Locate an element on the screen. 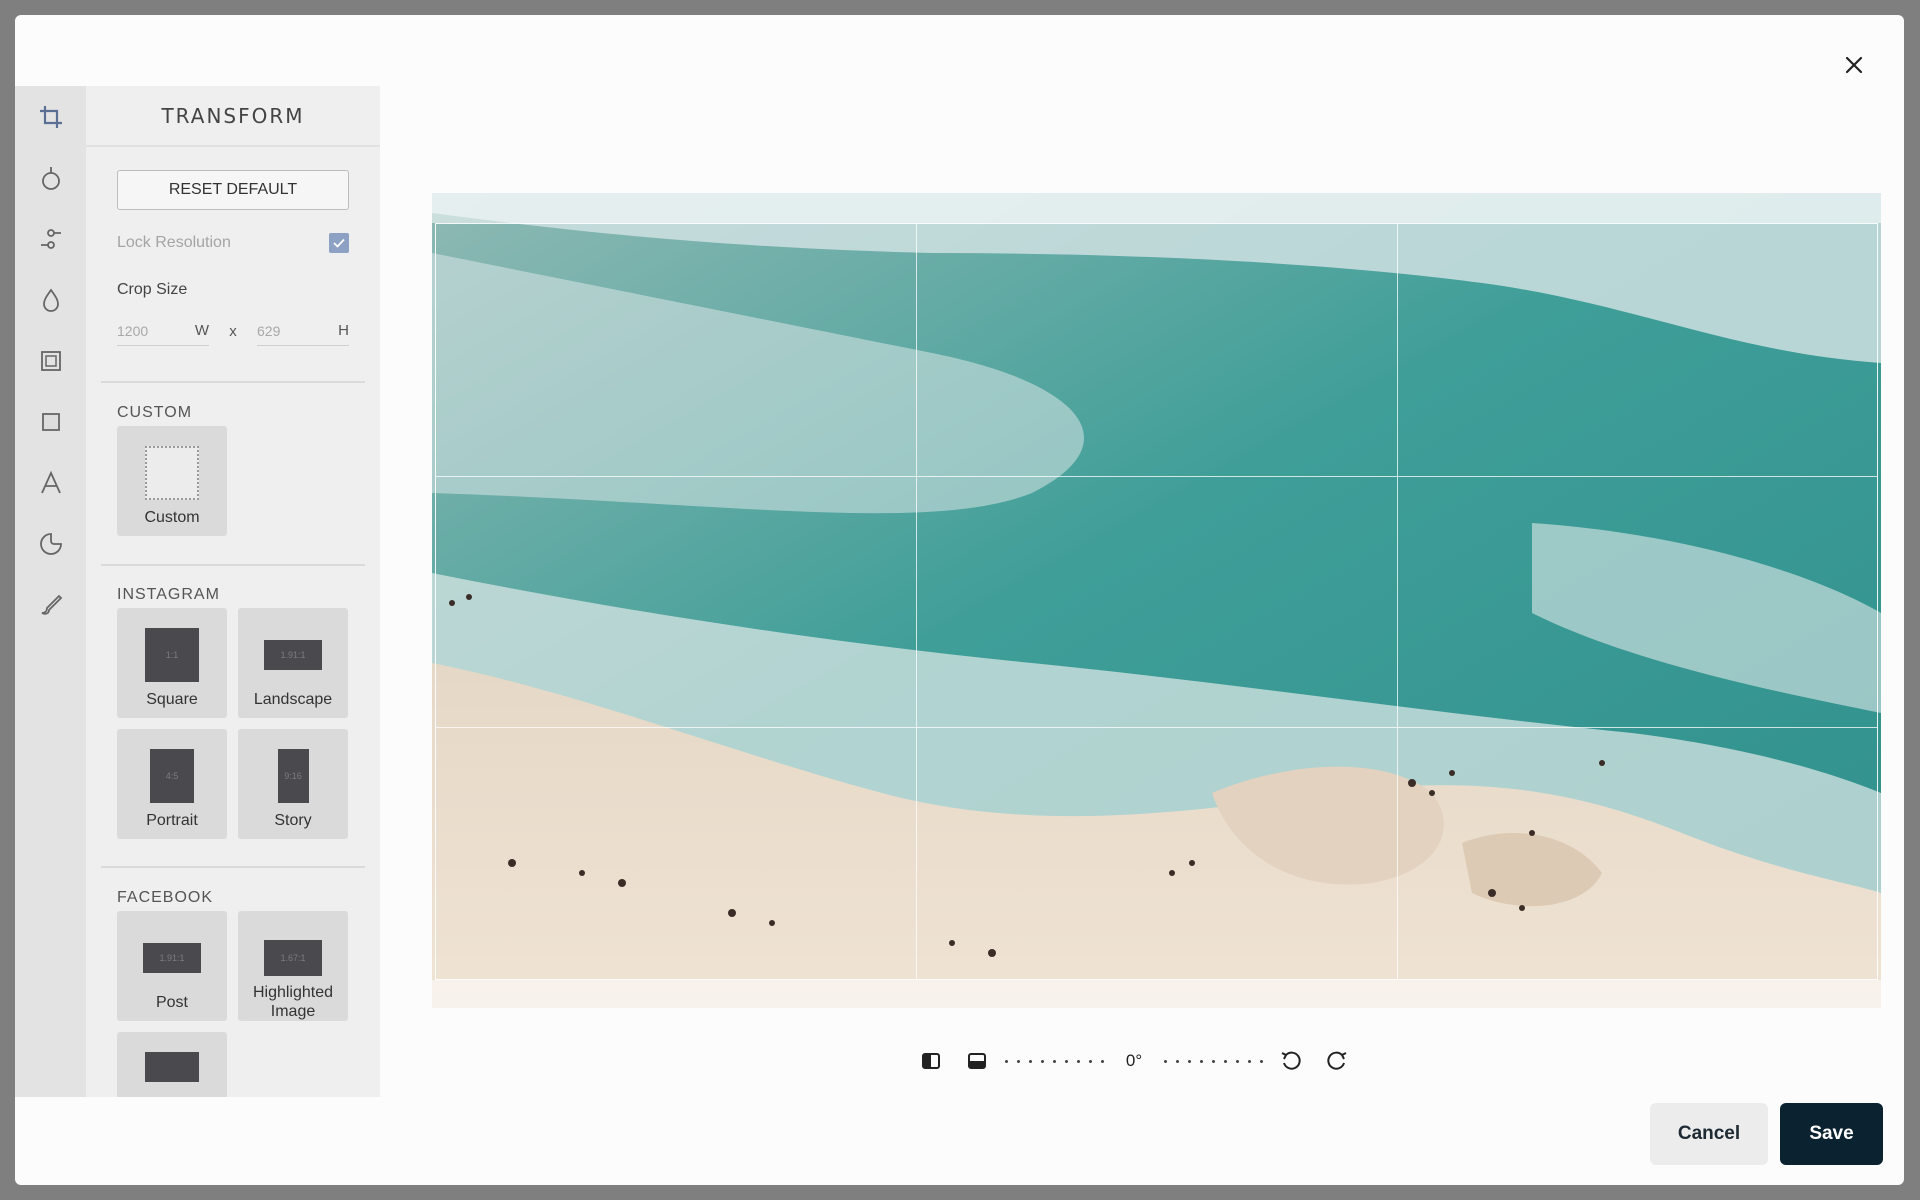  preset-partial is located at coordinates (172, 1064).